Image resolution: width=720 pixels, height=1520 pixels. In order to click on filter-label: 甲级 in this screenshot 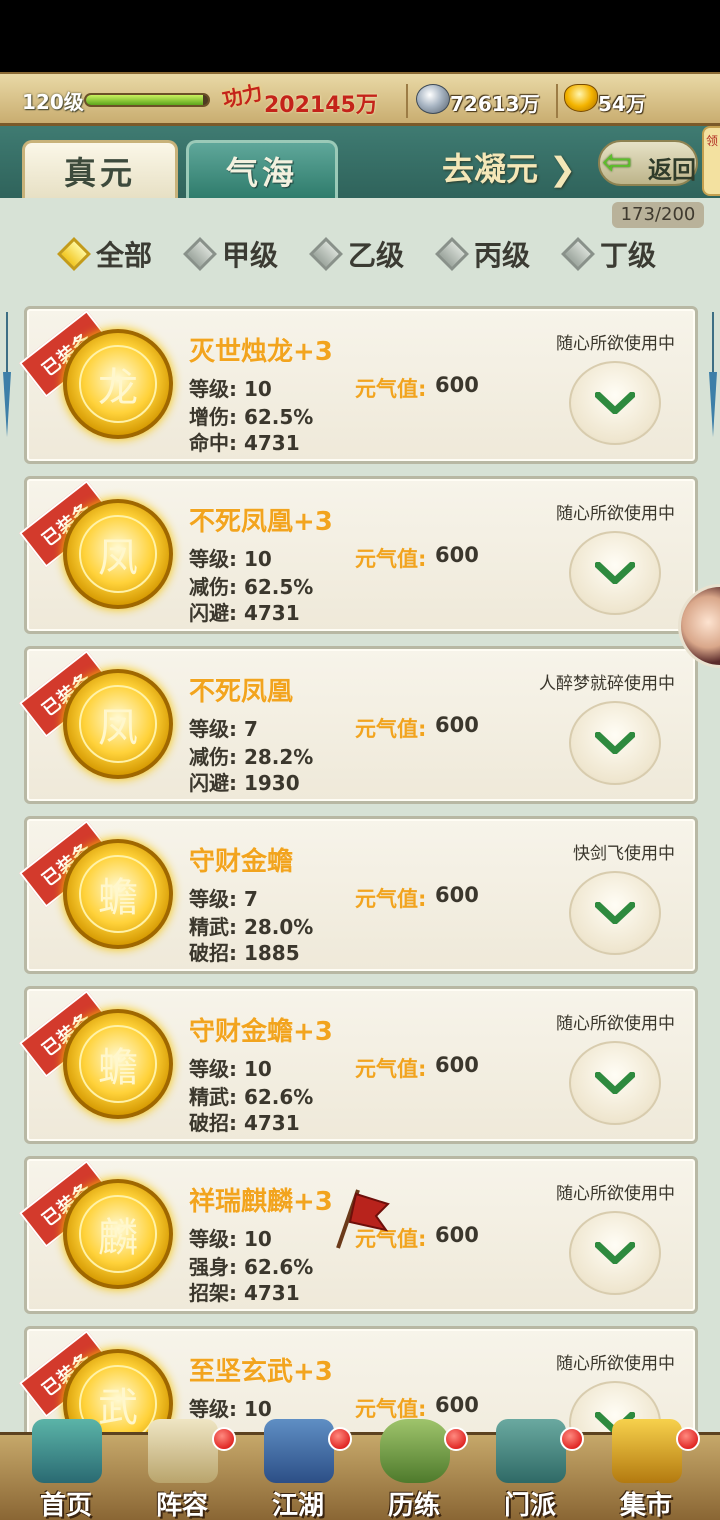, I will do `click(250, 255)`.